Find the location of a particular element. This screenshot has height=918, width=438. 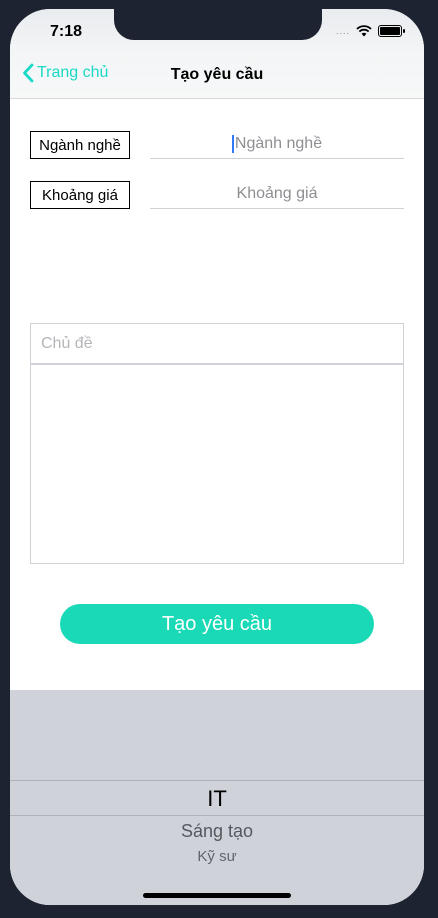

battery-level is located at coordinates (390, 31).